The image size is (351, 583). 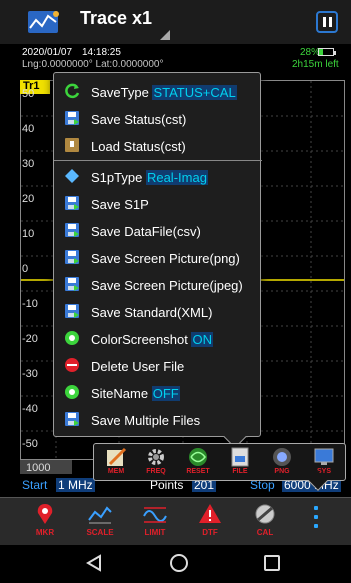 What do you see at coordinates (179, 563) in the screenshot?
I see `home-icon` at bounding box center [179, 563].